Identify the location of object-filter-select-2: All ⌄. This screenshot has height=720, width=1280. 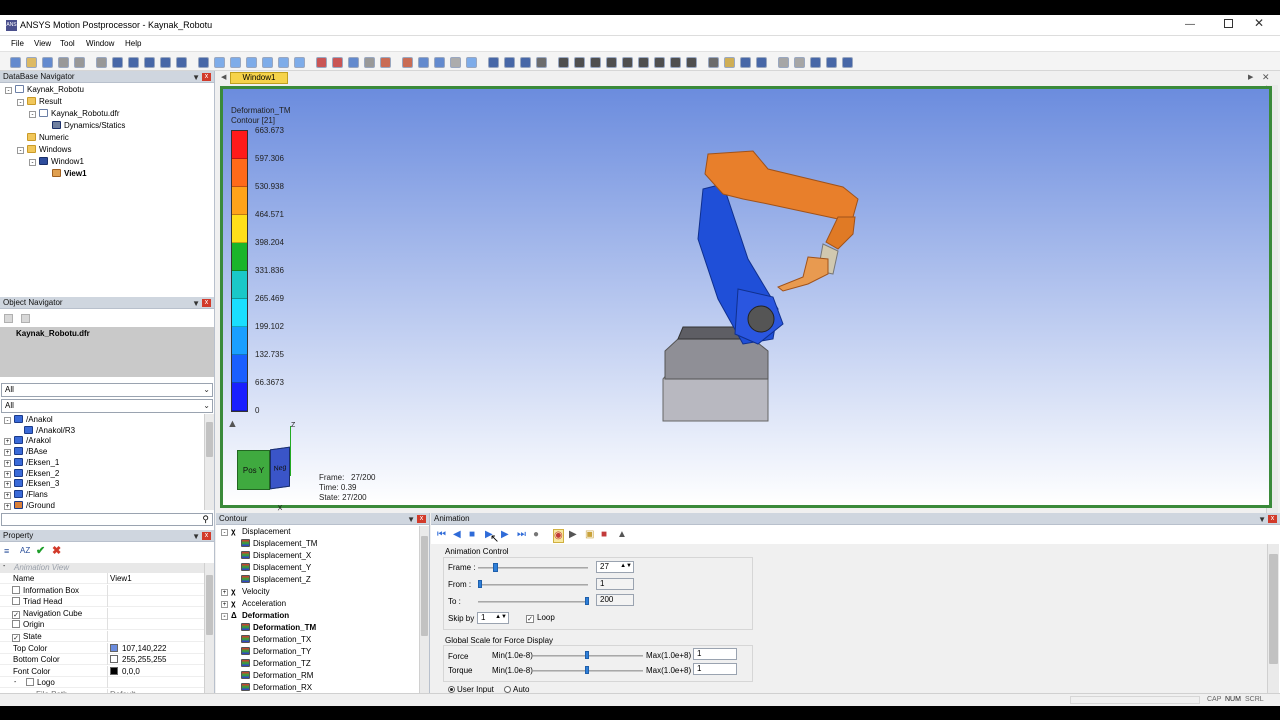
(107, 406).